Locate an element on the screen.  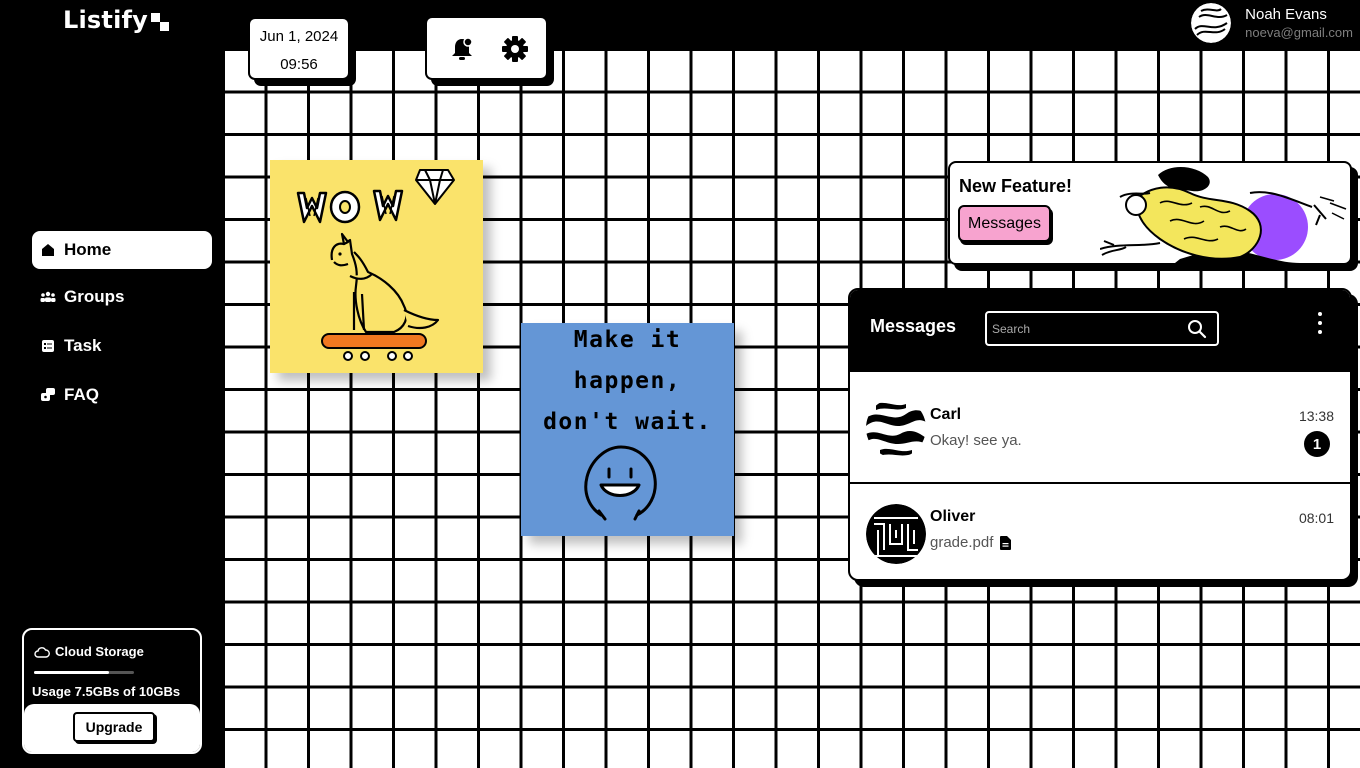
user-name: Noah Evans is located at coordinates (1286, 14).